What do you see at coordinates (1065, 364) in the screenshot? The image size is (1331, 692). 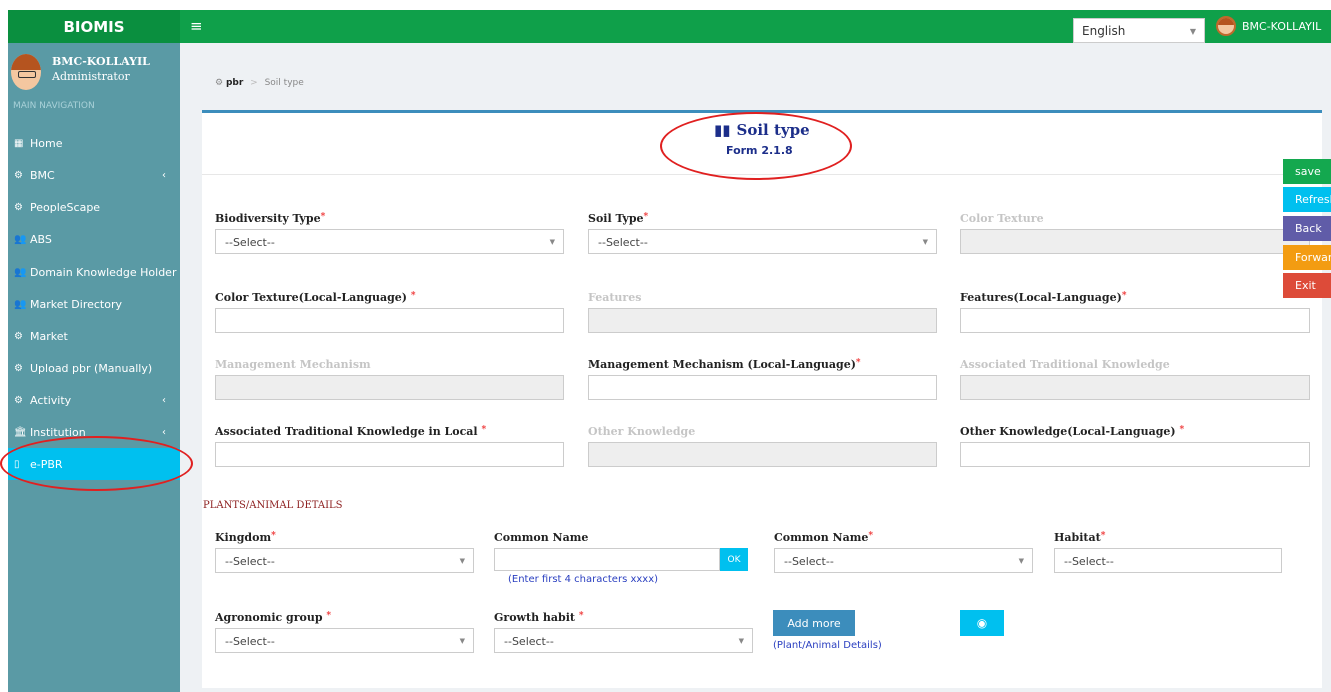 I see `assoc-trad-knowledge-label: Associated Traditional Knowledge` at bounding box center [1065, 364].